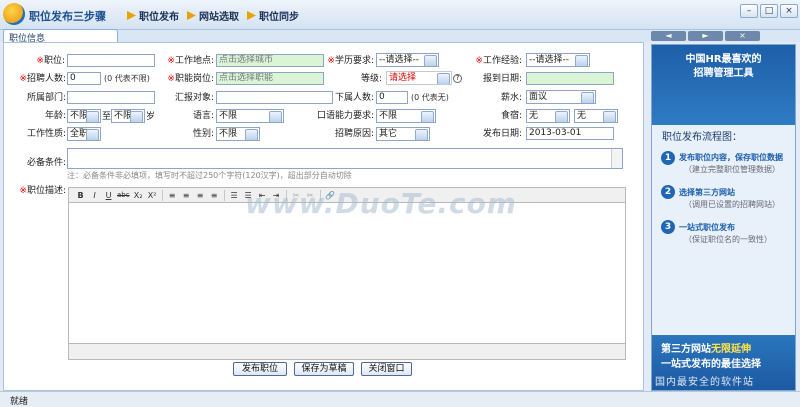 The image size is (800, 407). I want to click on window-controls: – □ ×, so click(769, 11).